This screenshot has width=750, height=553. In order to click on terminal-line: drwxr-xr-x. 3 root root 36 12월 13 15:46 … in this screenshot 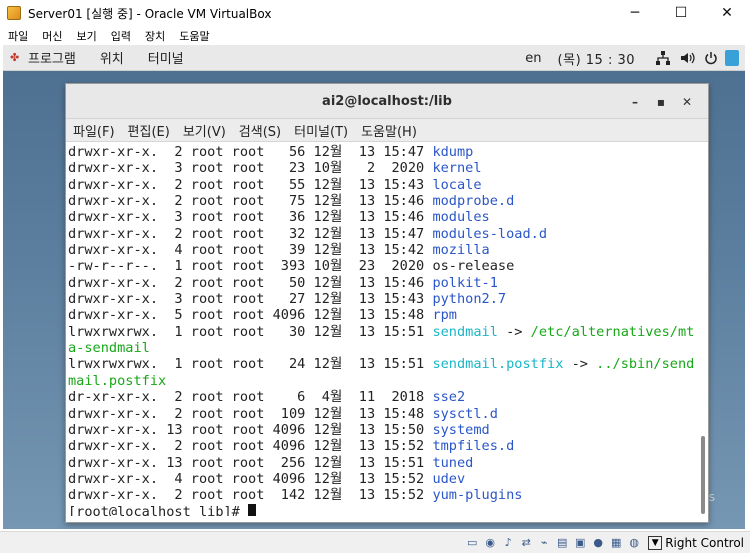, I will do `click(383, 217)`.